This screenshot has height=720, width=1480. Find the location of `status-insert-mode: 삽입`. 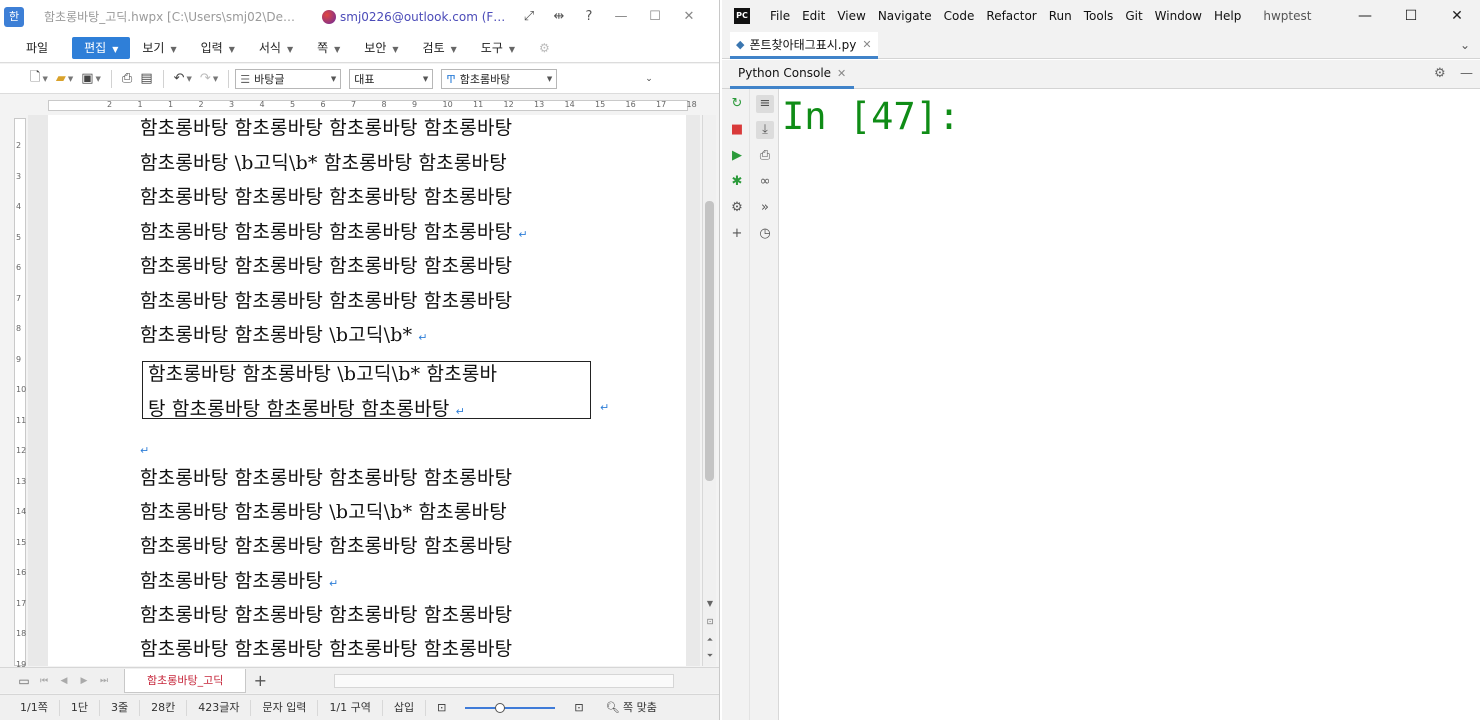

status-insert-mode: 삽입 is located at coordinates (405, 707).